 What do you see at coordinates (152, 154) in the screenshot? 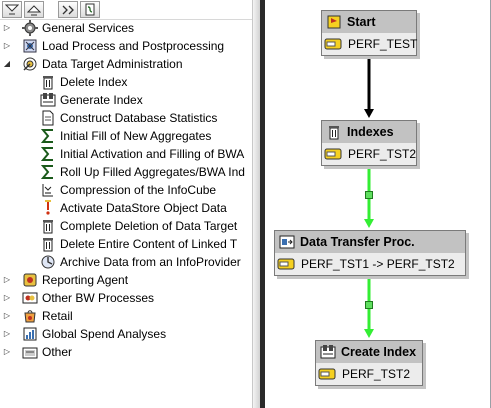
I see `tree-item-label: Initial Activation and Filling of BWA` at bounding box center [152, 154].